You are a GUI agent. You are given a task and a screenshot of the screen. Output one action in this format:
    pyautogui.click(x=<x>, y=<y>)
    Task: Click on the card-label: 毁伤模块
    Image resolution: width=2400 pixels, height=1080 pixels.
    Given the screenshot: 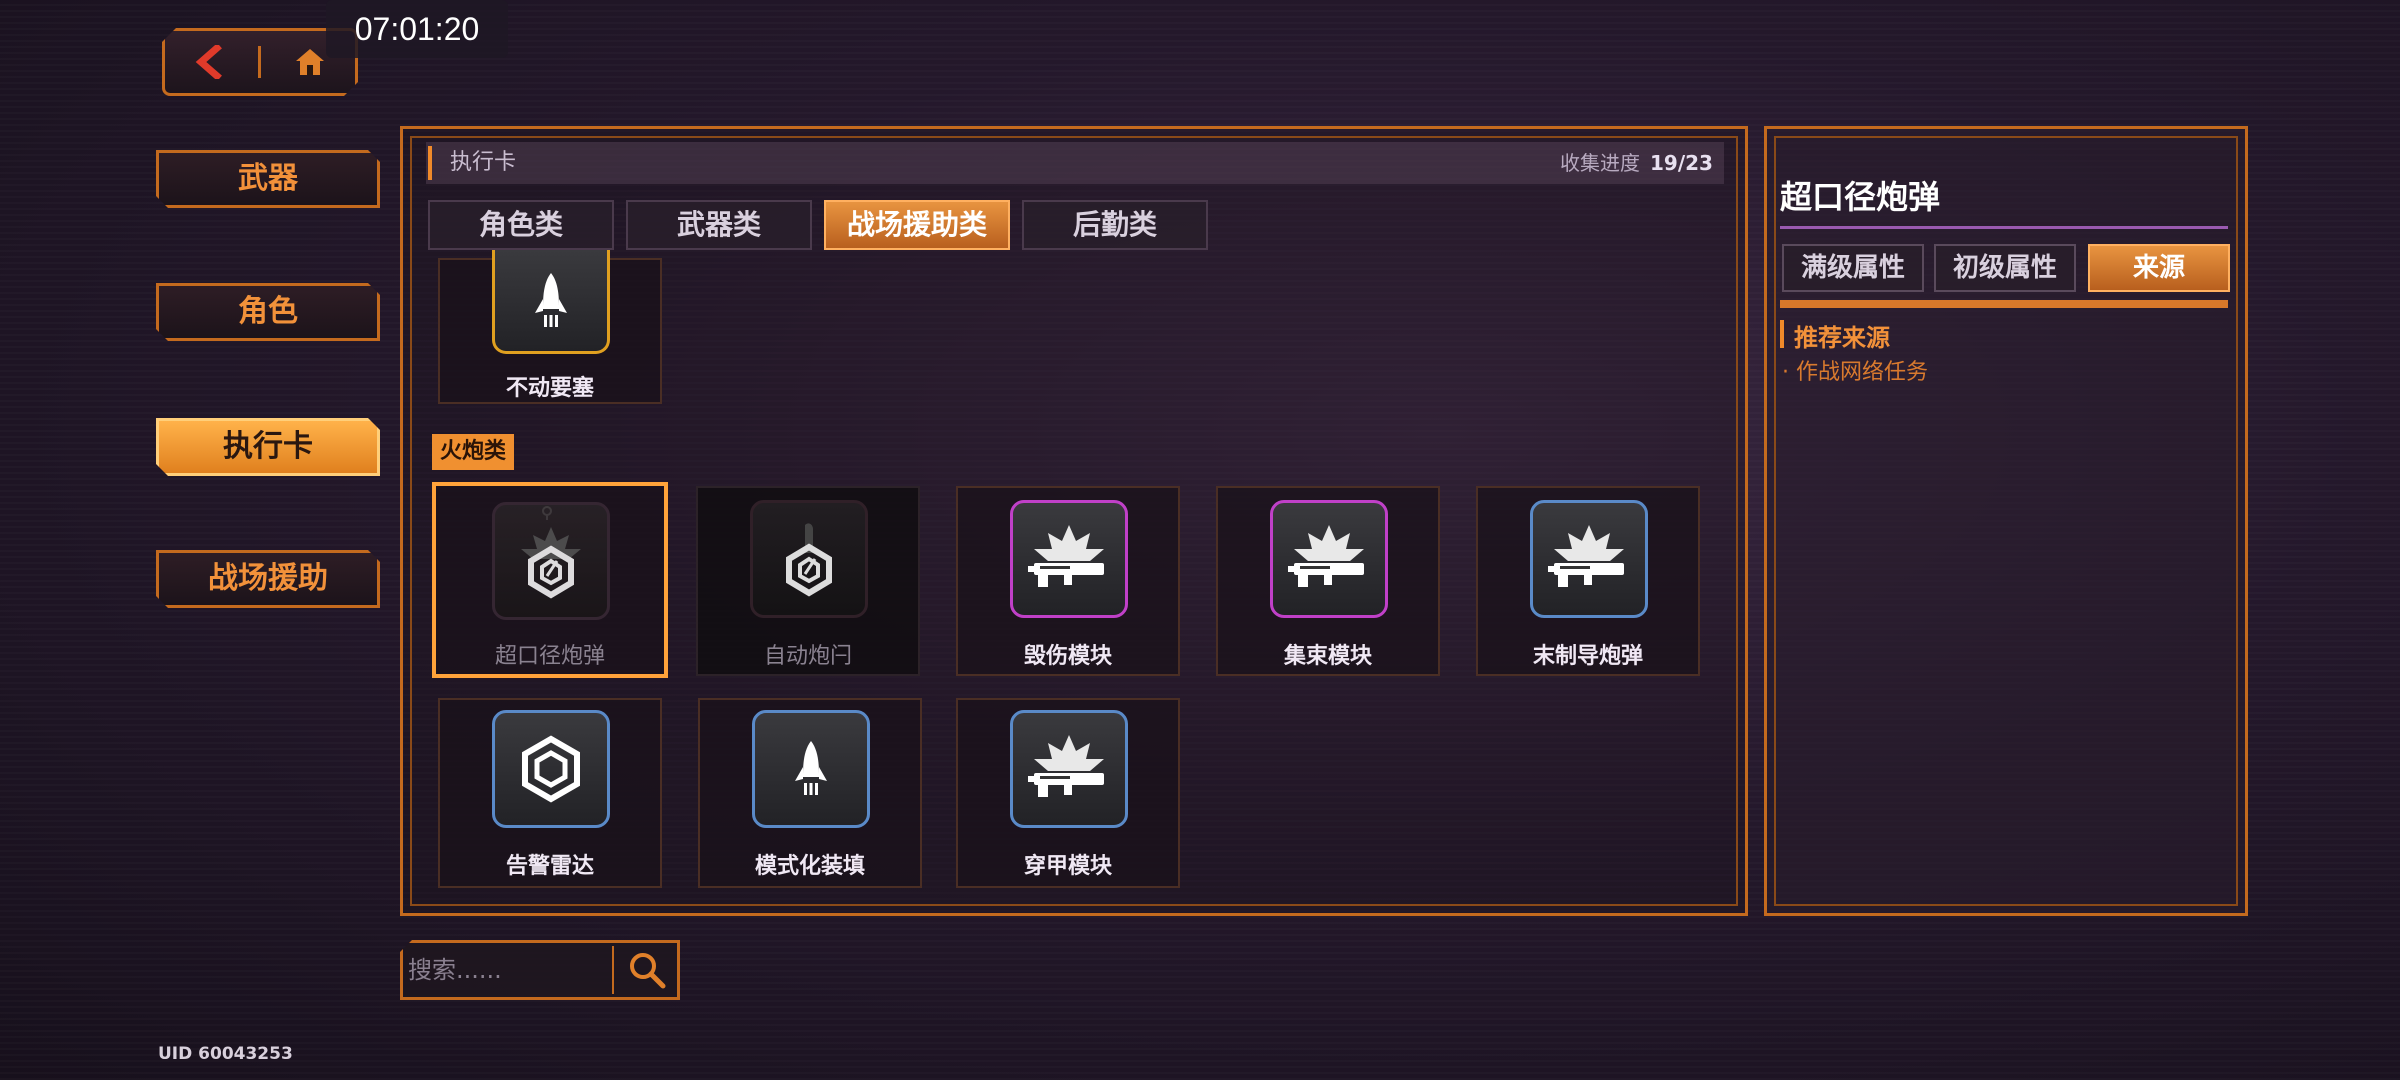 What is the action you would take?
    pyautogui.click(x=1067, y=656)
    